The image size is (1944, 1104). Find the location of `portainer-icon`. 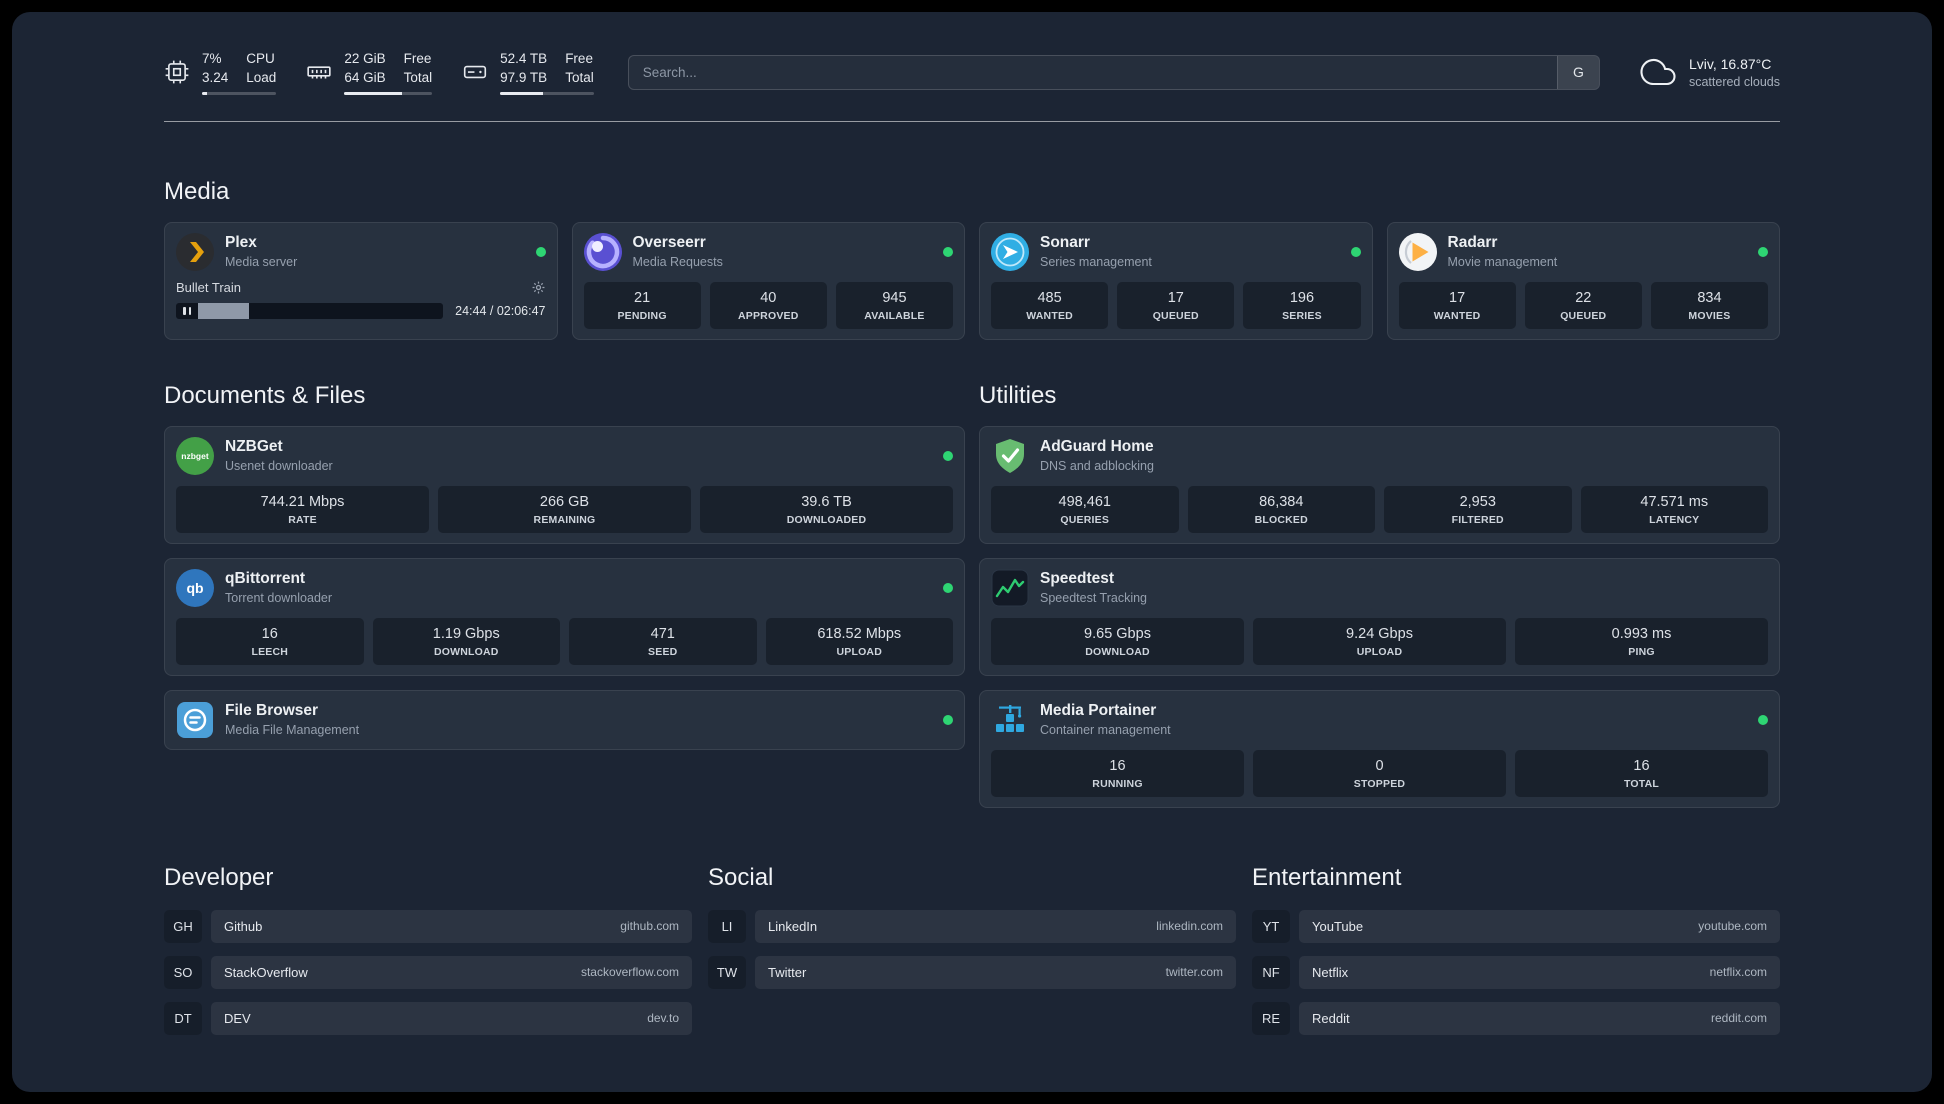

portainer-icon is located at coordinates (1010, 720).